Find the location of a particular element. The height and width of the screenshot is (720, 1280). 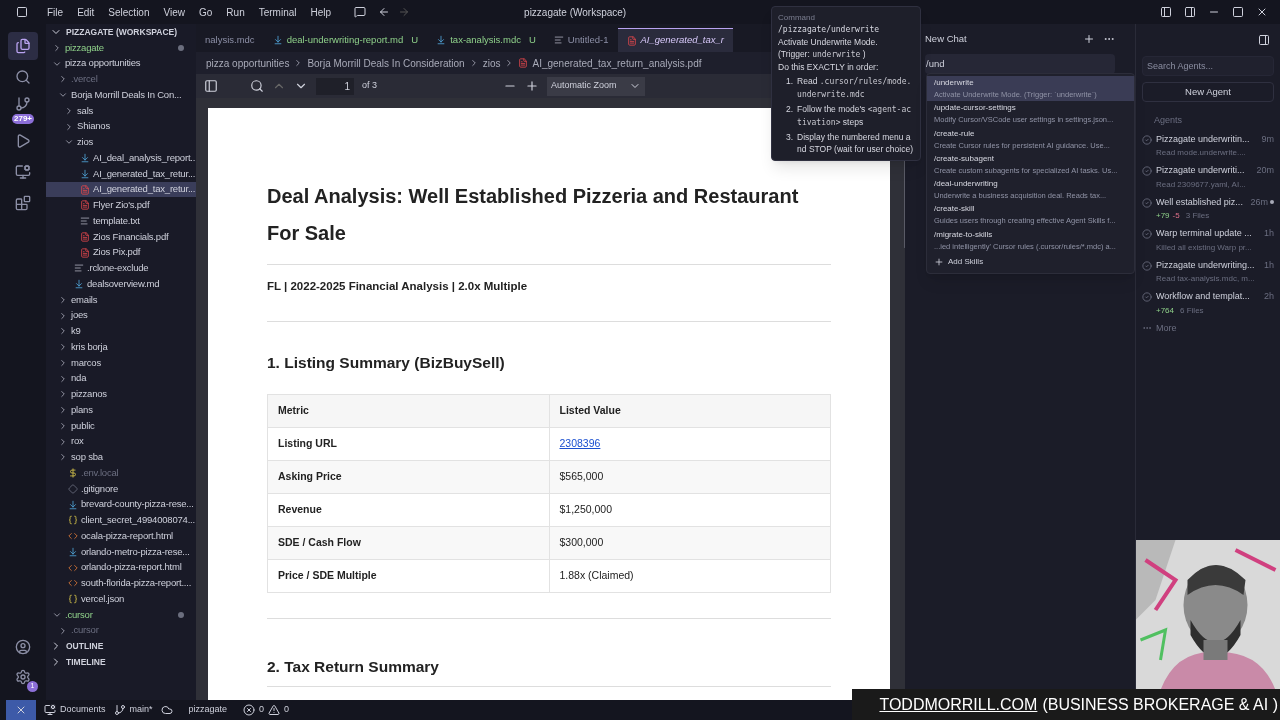

website-link: TODDMORRILL.COM is located at coordinates (958, 704).